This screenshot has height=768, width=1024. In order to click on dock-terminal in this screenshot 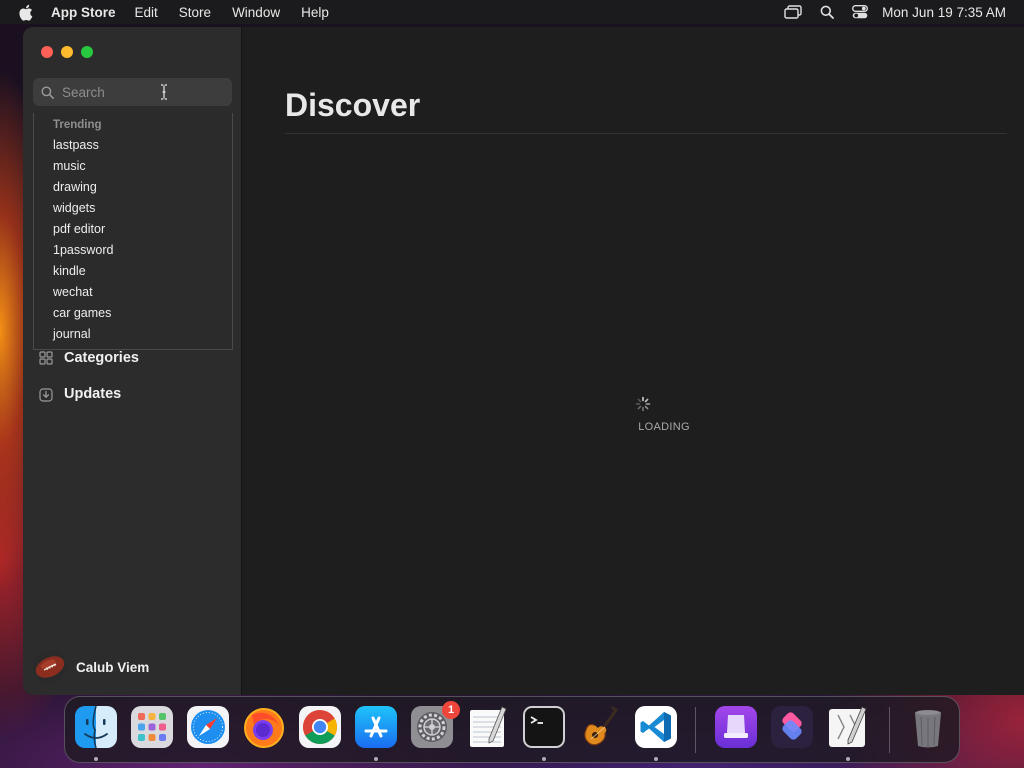, I will do `click(544, 727)`.